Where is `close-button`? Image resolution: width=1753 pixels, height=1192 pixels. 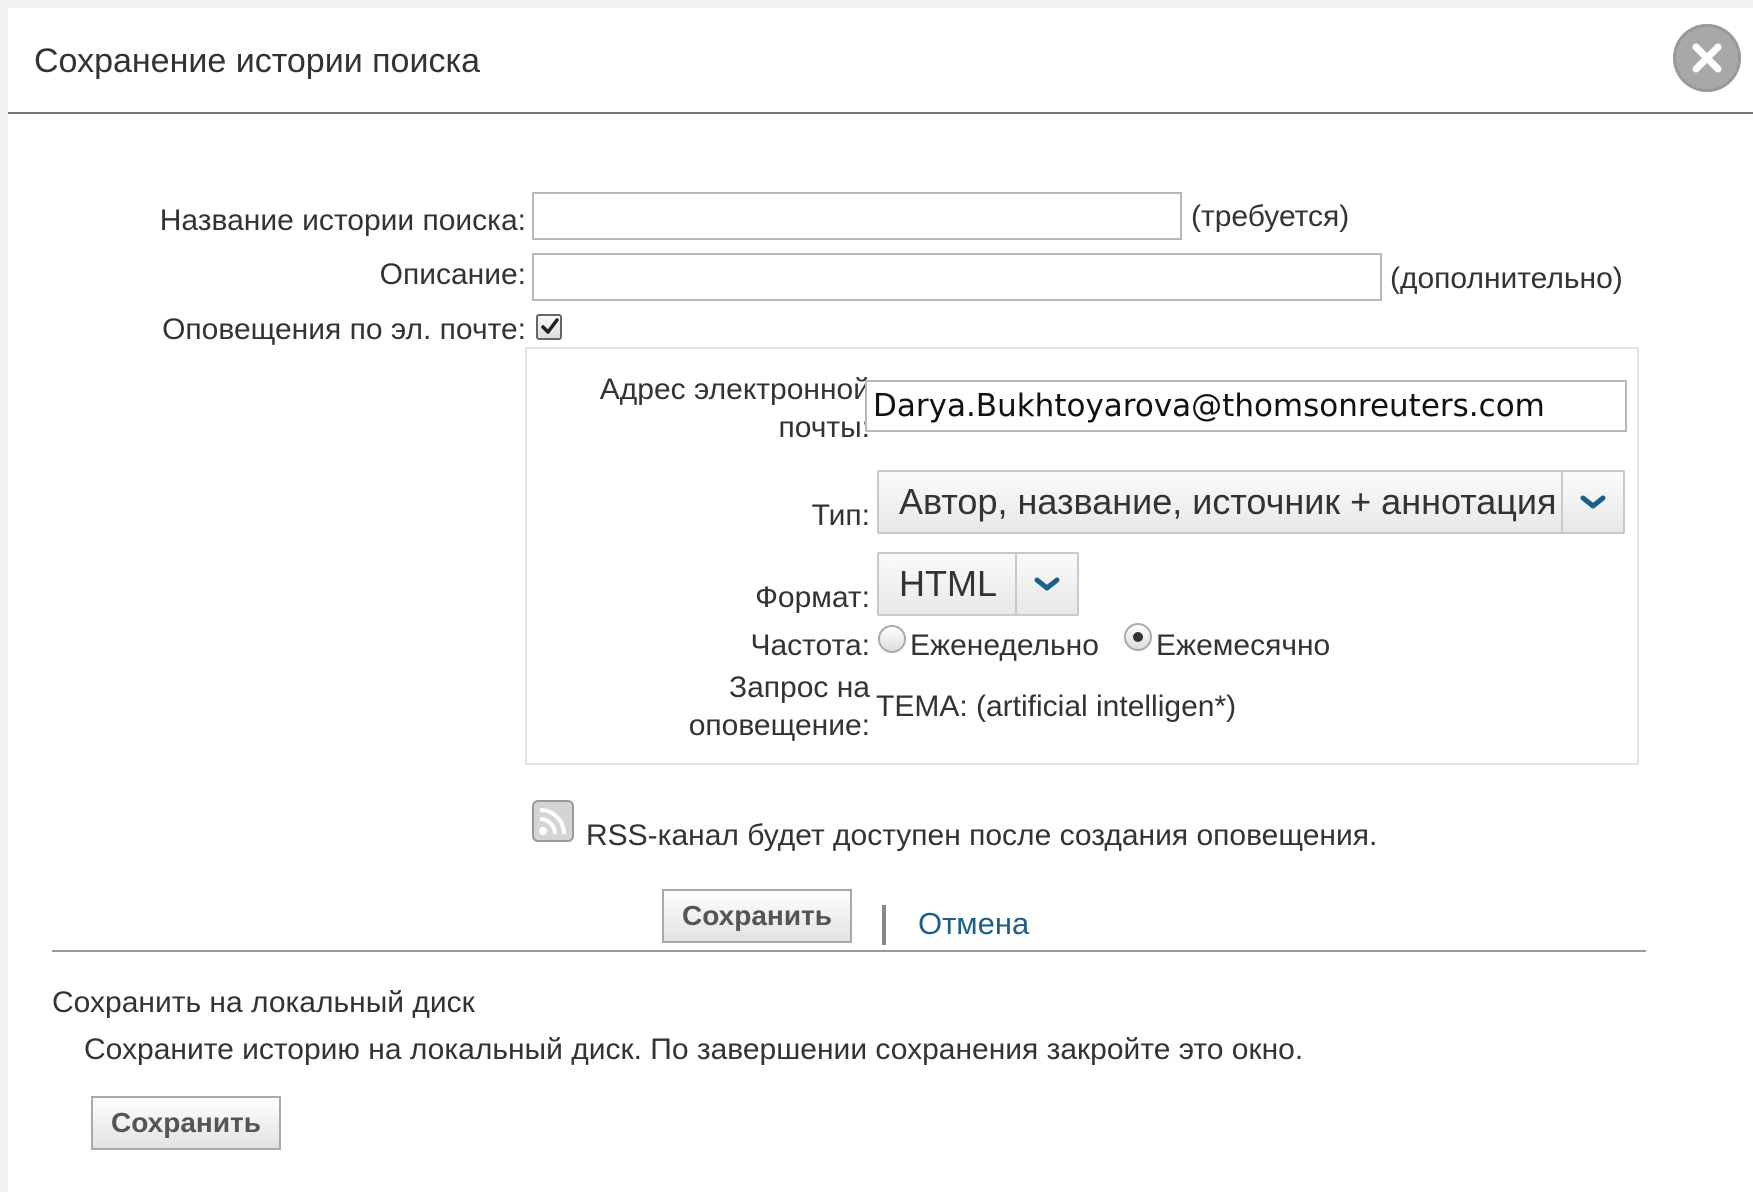
close-button is located at coordinates (1707, 58).